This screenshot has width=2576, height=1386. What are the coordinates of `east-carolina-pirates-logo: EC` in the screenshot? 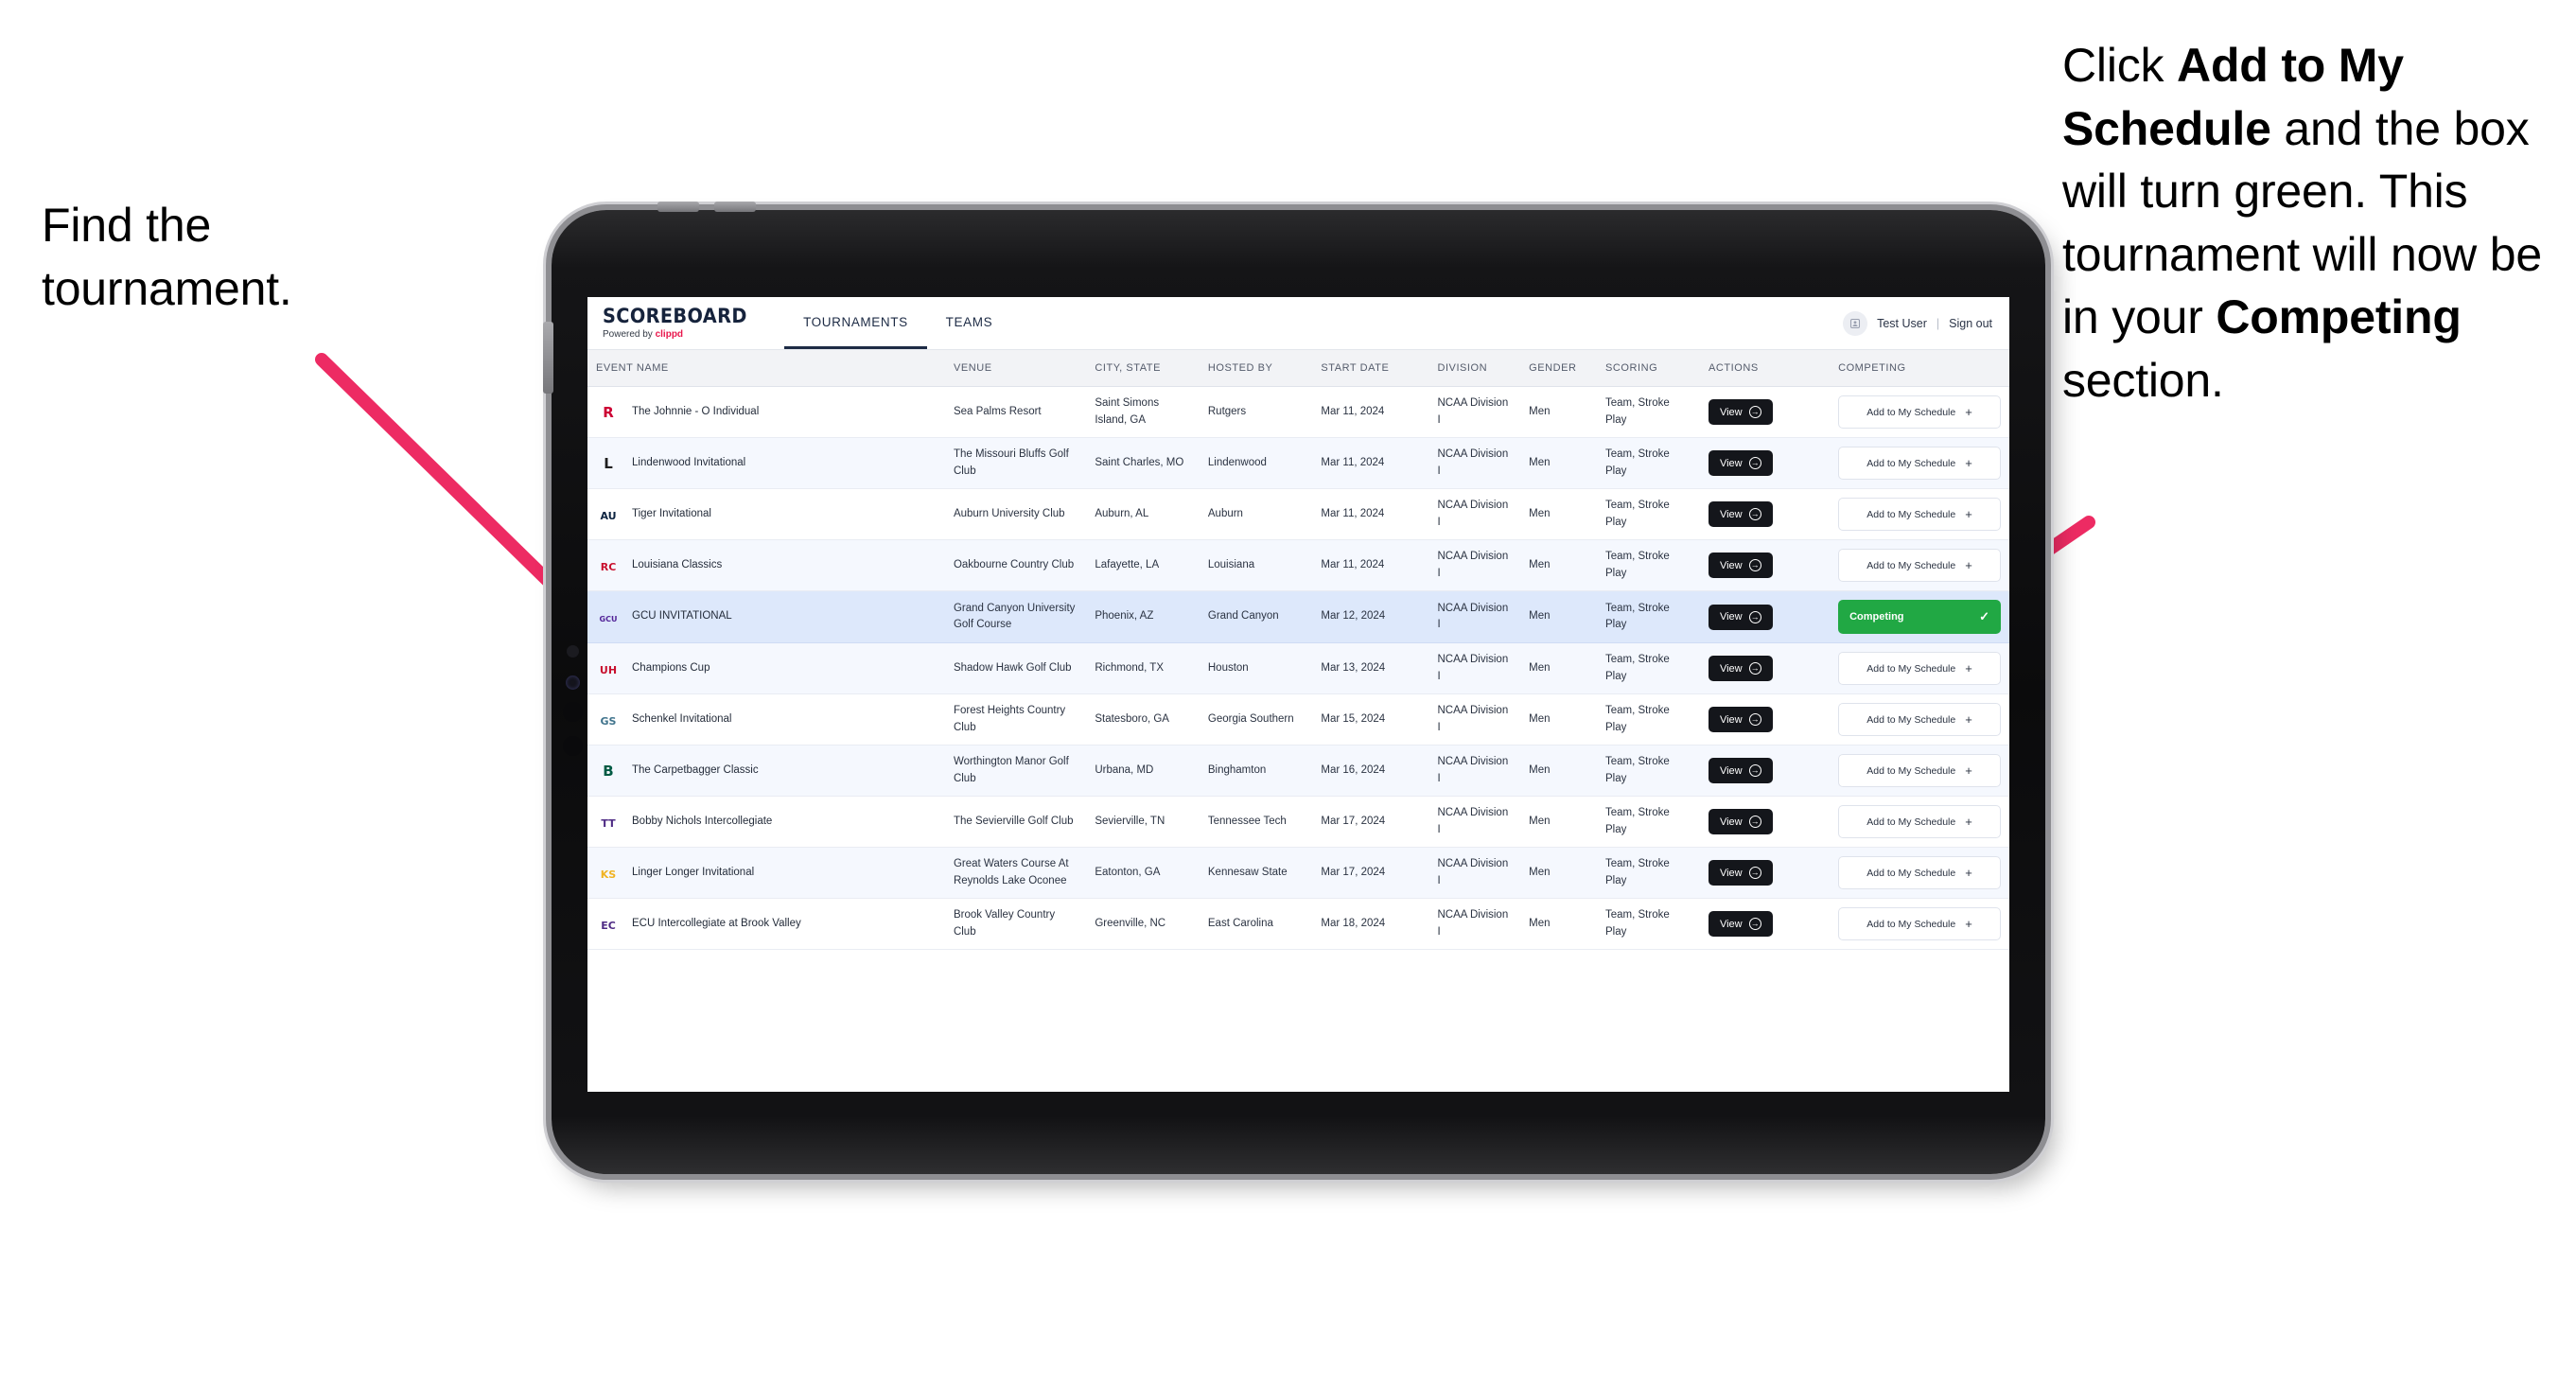 It's located at (609, 924).